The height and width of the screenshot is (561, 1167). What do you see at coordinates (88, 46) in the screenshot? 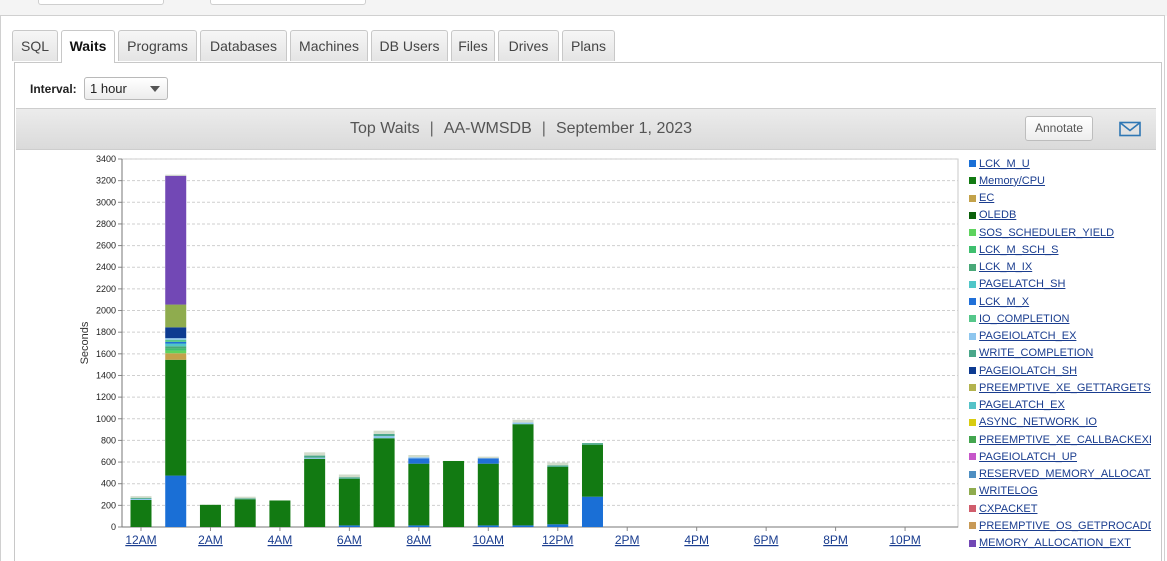
I see `tab-waits: Waits` at bounding box center [88, 46].